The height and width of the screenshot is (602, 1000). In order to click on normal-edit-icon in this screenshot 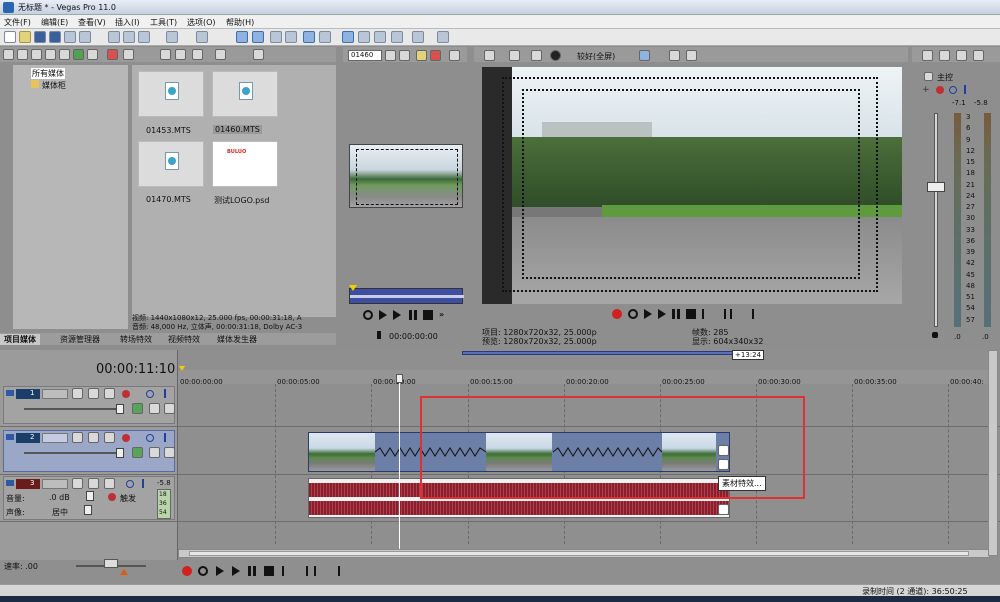, I will do `click(242, 37)`.